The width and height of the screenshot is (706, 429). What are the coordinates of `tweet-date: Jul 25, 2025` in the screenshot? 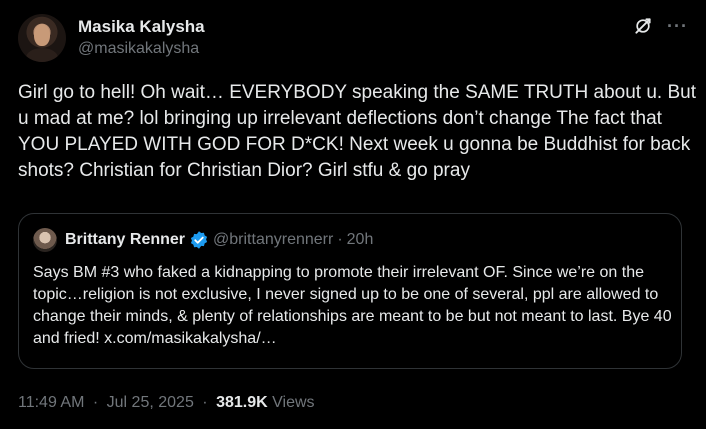 It's located at (150, 402).